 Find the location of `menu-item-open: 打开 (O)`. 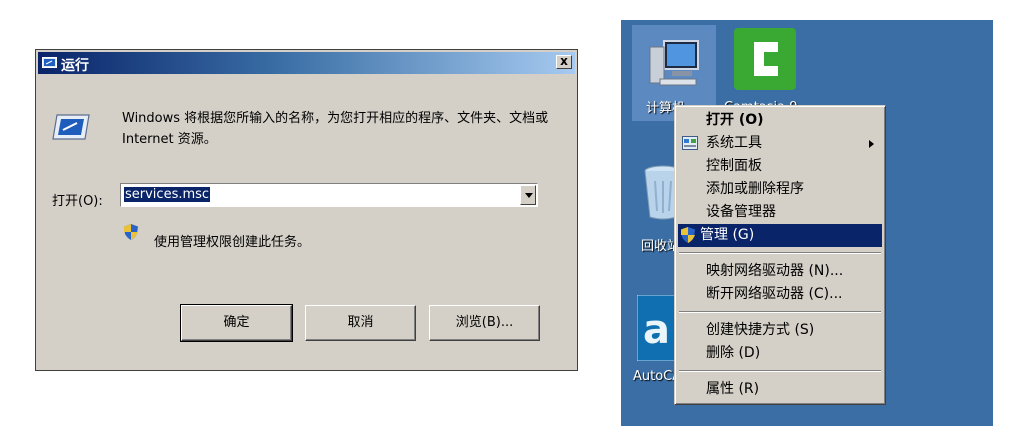

menu-item-open: 打开 (O) is located at coordinates (780, 120).